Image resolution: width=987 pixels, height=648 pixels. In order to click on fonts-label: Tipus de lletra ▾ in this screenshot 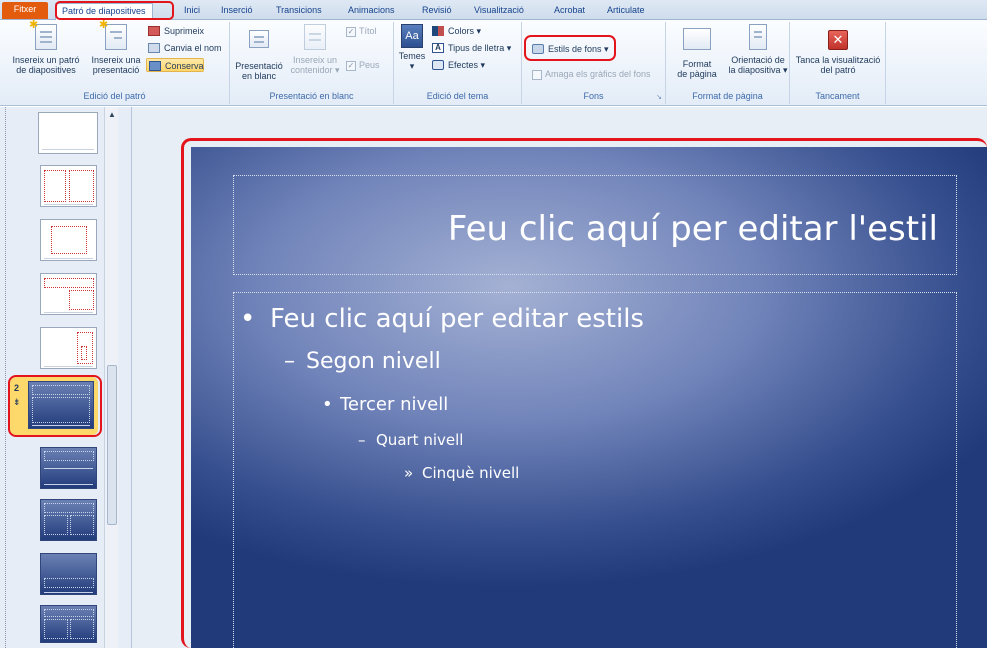, I will do `click(480, 48)`.